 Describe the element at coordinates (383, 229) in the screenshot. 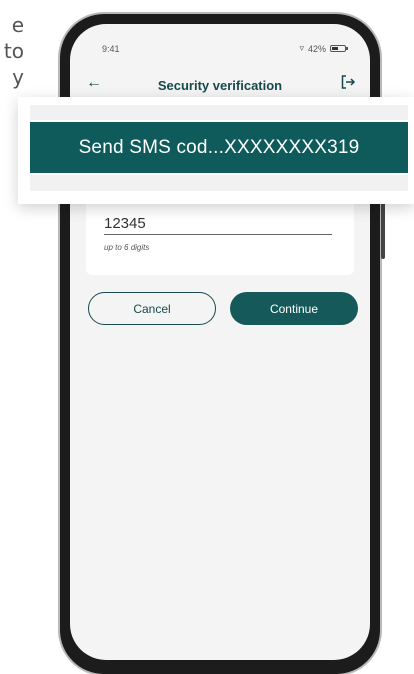

I see `phone-side-button` at that location.